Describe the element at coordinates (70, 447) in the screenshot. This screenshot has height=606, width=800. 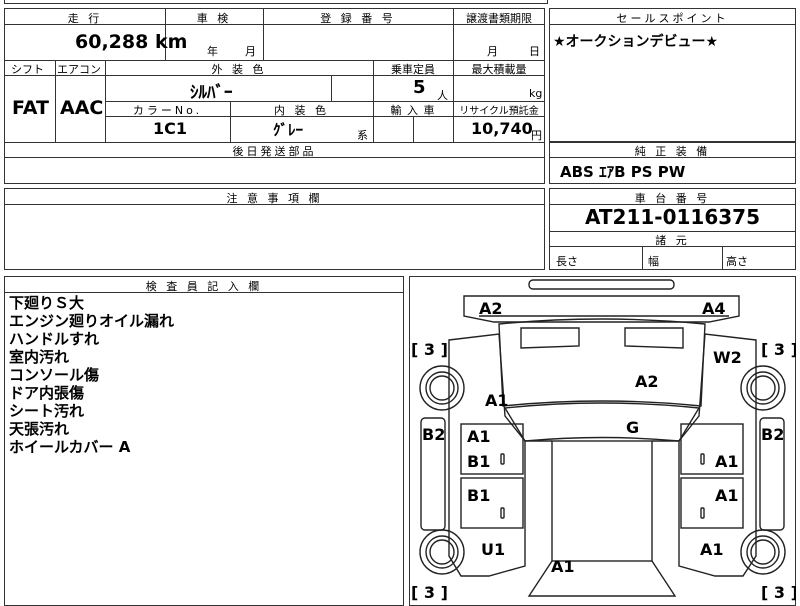
I see `inspector-line: ホイールカバー A` at that location.